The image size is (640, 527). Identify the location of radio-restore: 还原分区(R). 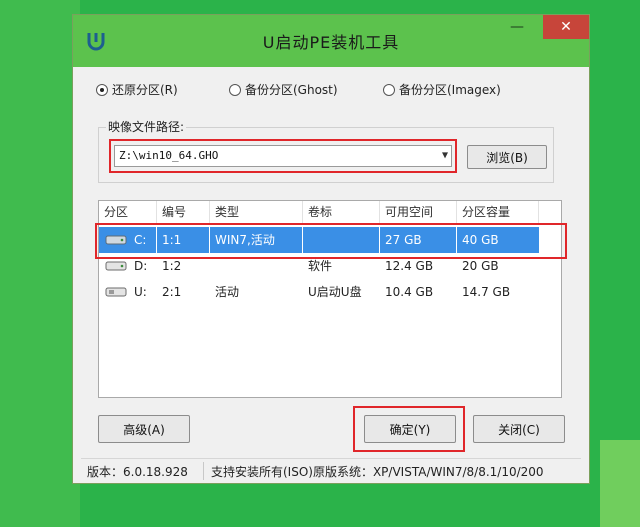
(137, 89).